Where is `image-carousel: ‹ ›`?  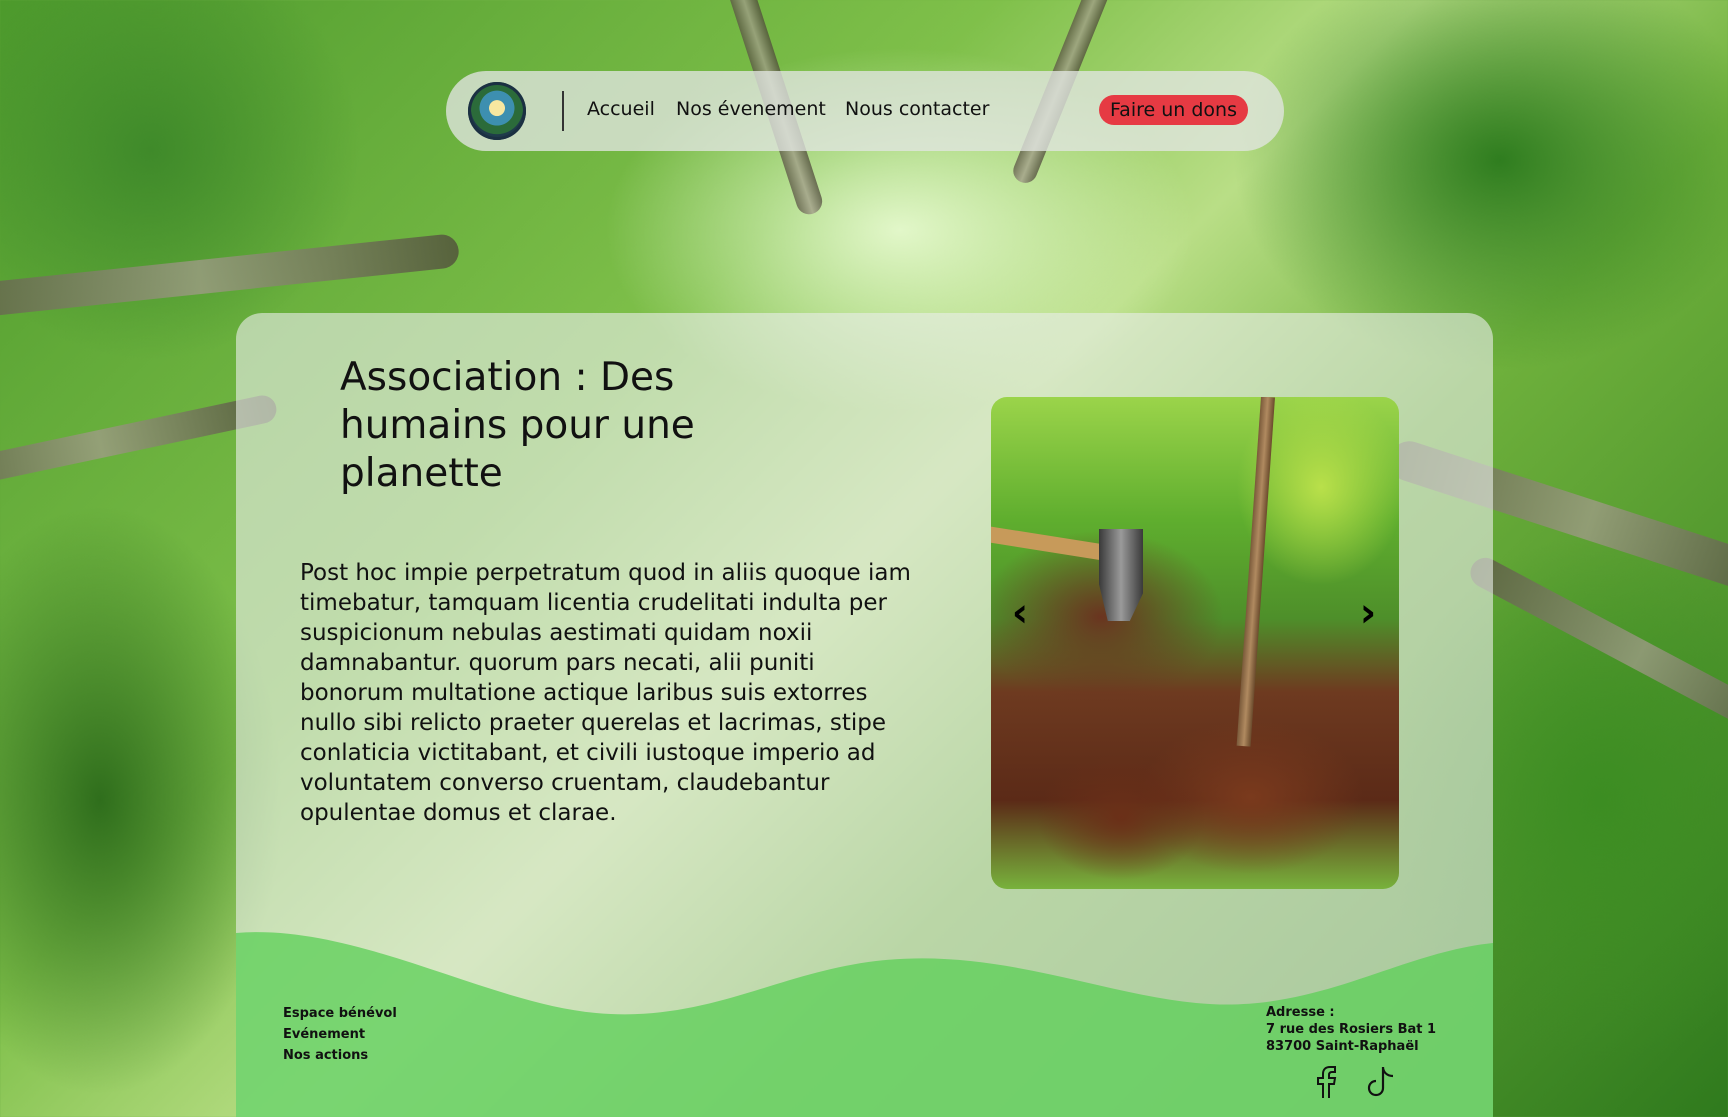
image-carousel: ‹ › is located at coordinates (1195, 643).